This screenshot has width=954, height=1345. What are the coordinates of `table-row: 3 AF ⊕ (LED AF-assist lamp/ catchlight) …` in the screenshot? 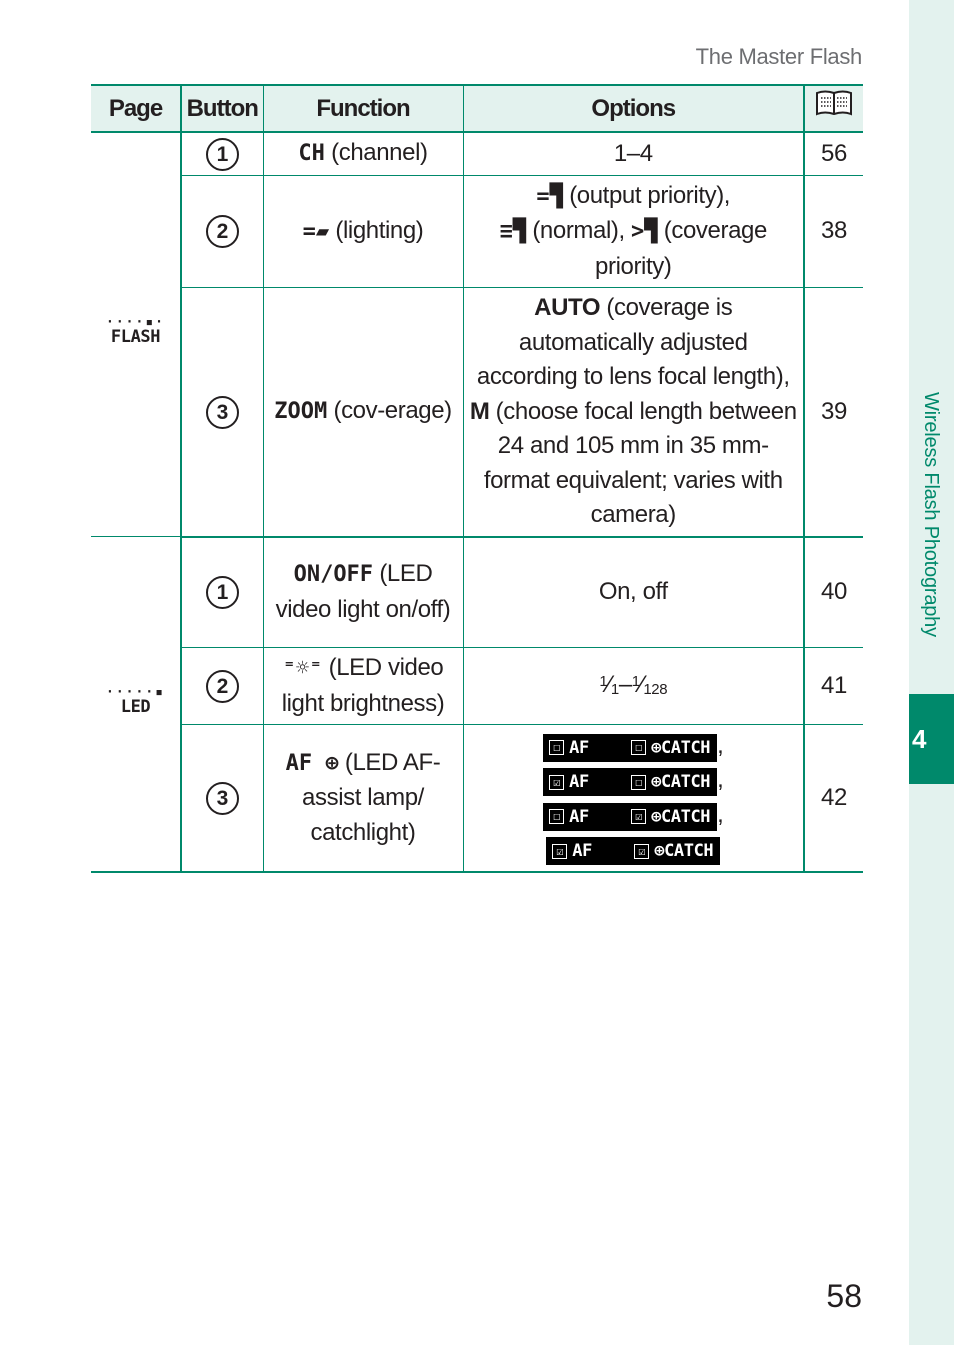 It's located at (477, 798).